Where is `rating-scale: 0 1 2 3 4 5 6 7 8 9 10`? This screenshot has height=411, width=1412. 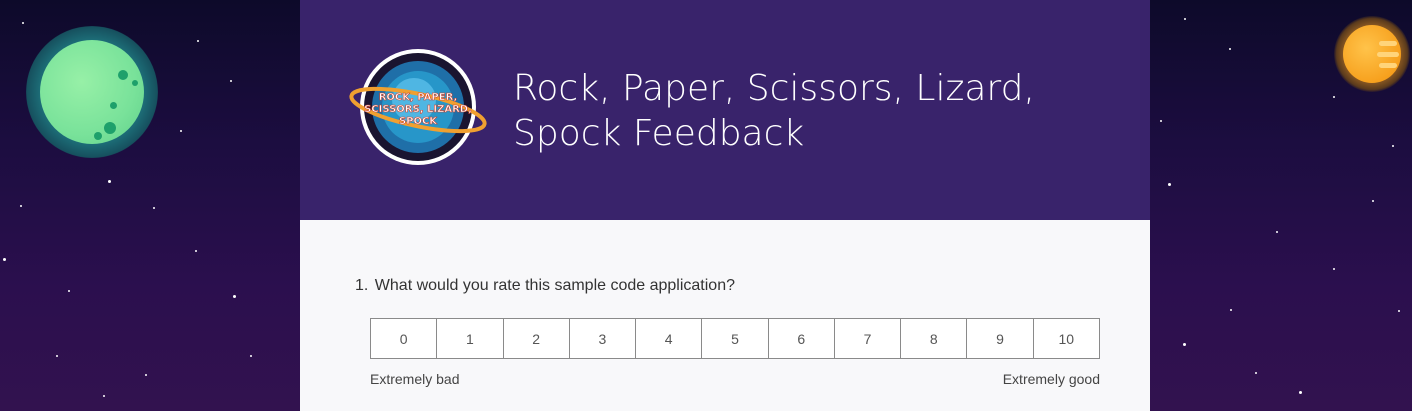
rating-scale: 0 1 2 3 4 5 6 7 8 9 10 is located at coordinates (735, 338).